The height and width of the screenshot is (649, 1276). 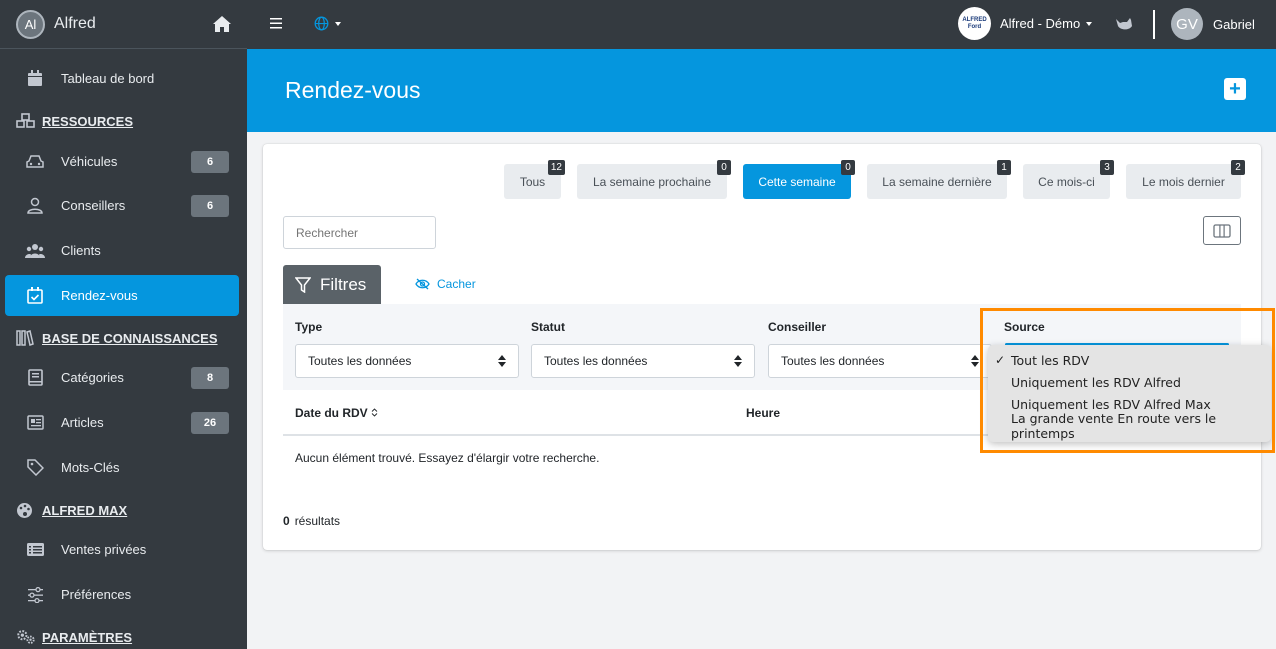 I want to click on sort-arrows-icon, so click(x=502, y=361).